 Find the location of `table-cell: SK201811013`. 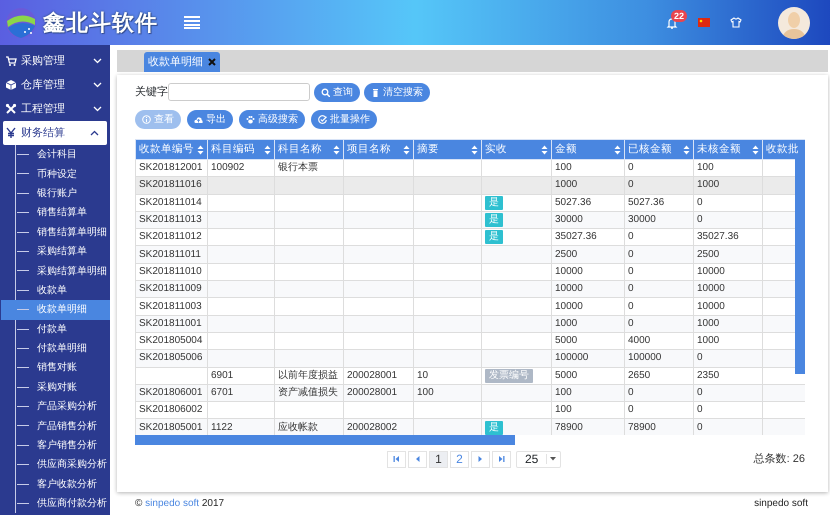

table-cell: SK201811013 is located at coordinates (172, 220).